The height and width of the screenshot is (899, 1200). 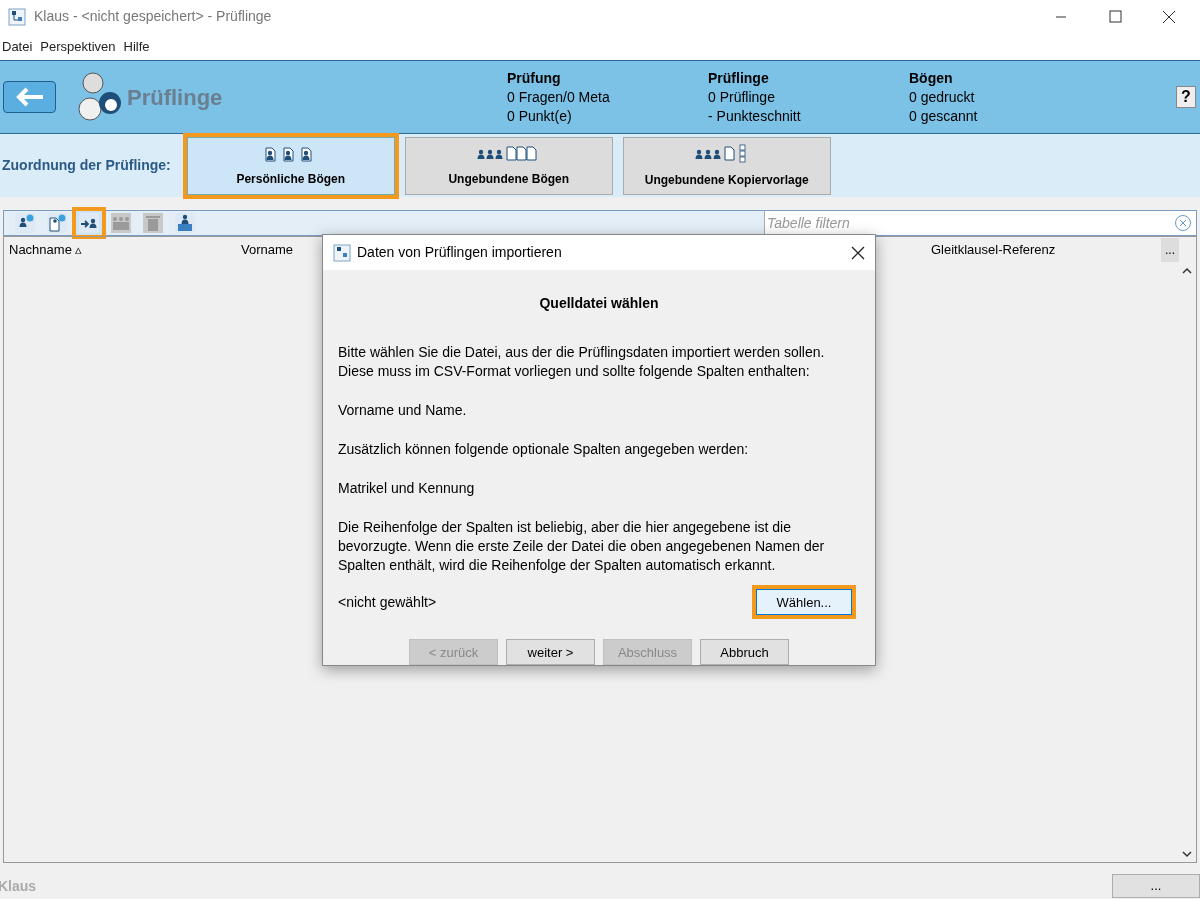 What do you see at coordinates (534, 78) in the screenshot?
I see `stat-heading: Prüfung` at bounding box center [534, 78].